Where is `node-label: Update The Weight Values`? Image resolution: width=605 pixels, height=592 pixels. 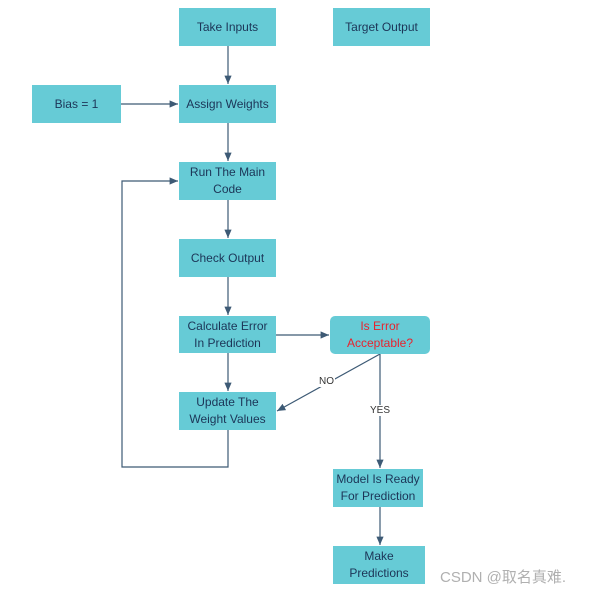
node-label: Update The Weight Values is located at coordinates (227, 410).